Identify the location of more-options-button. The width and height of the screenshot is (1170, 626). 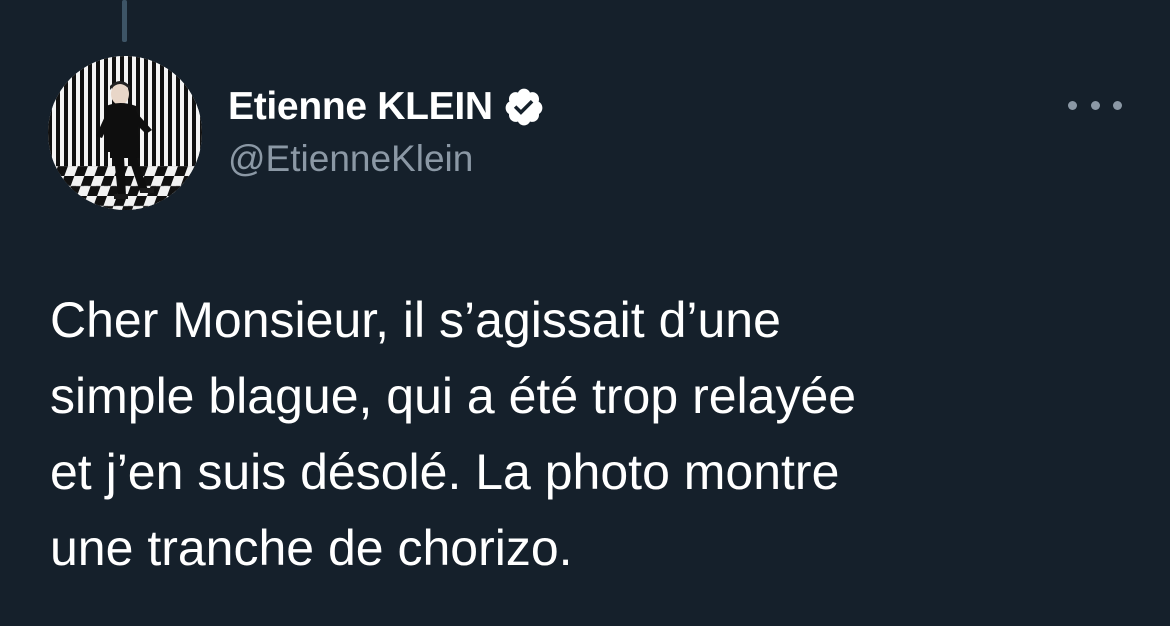
(1095, 105).